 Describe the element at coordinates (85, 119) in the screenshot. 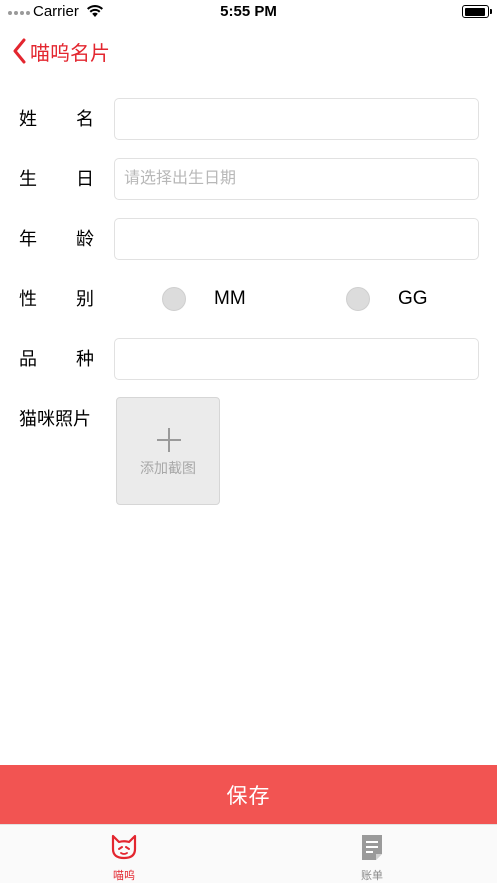

I see `name-label-right: 名` at that location.